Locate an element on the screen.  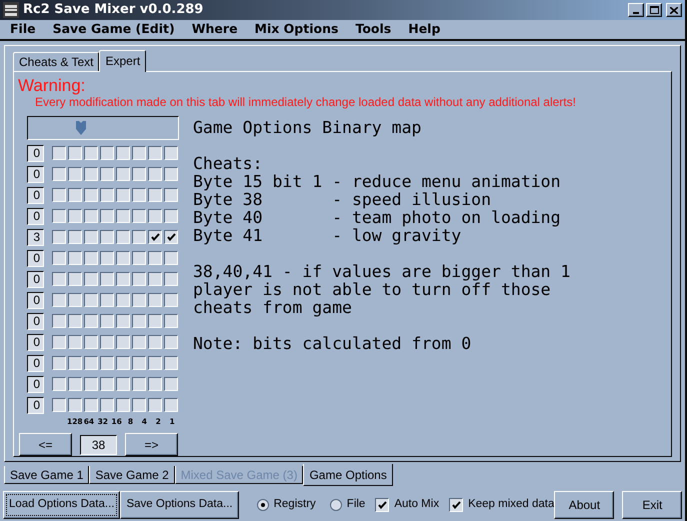
tab: Save Game 2 is located at coordinates (132, 475).